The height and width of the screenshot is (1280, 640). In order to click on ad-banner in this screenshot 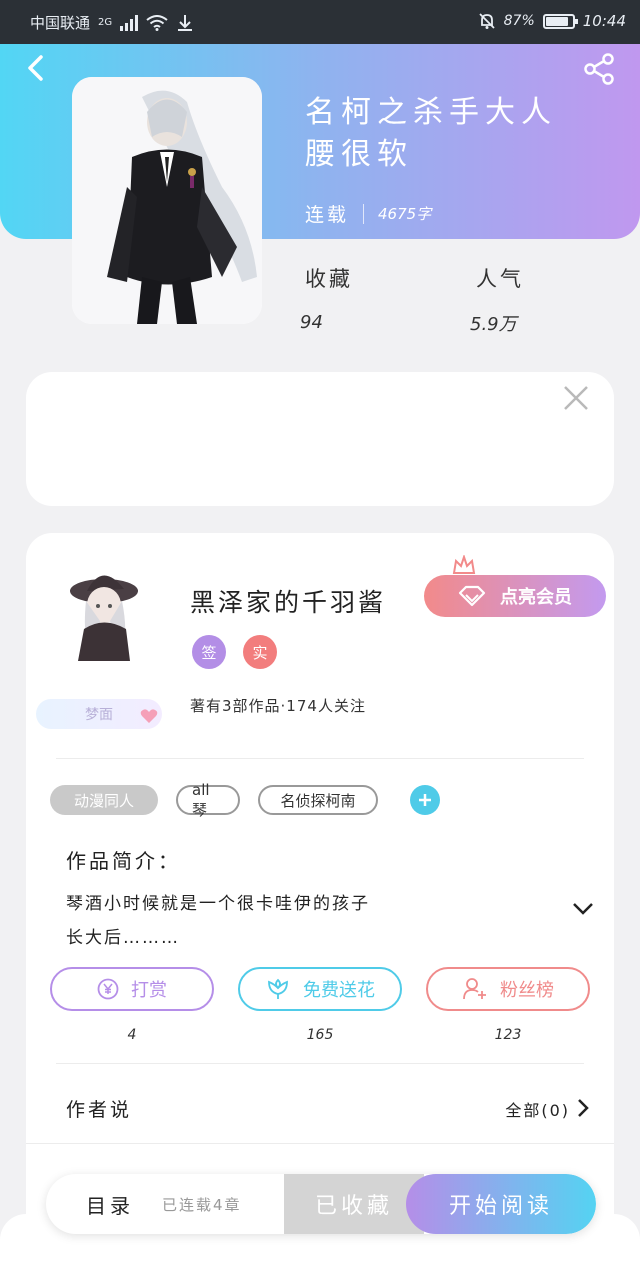, I will do `click(320, 439)`.